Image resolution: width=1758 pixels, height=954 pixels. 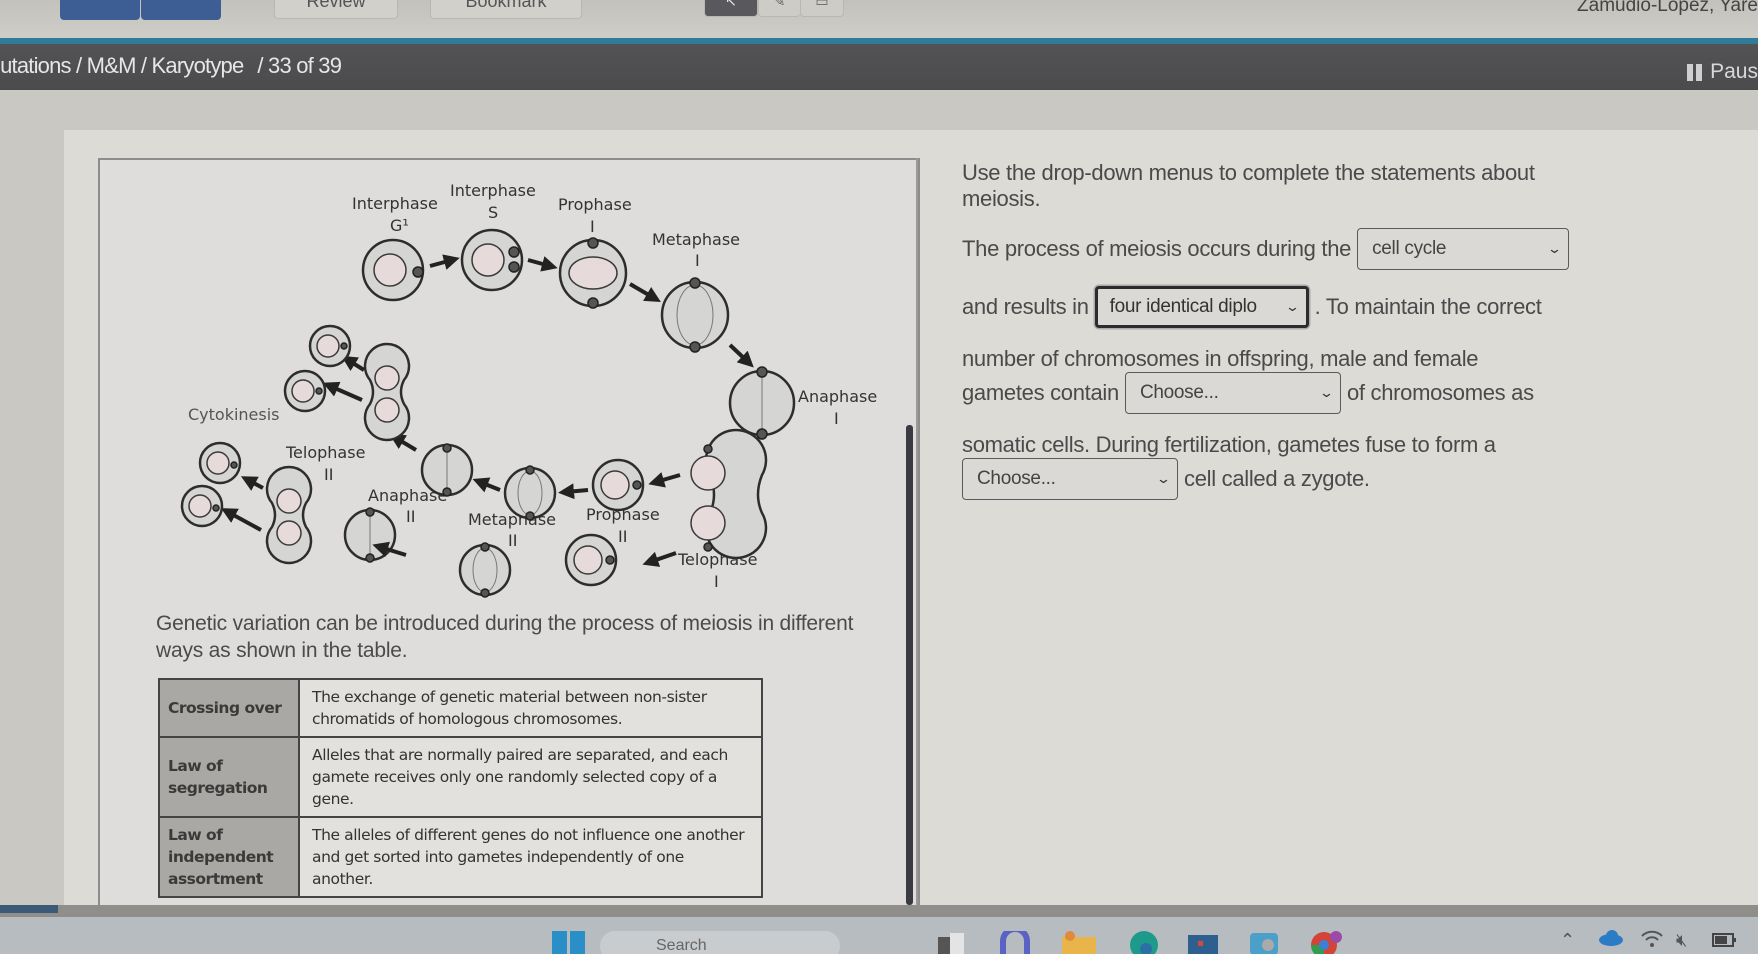 What do you see at coordinates (822, 8) in the screenshot?
I see `notes-tool-icon: ▭` at bounding box center [822, 8].